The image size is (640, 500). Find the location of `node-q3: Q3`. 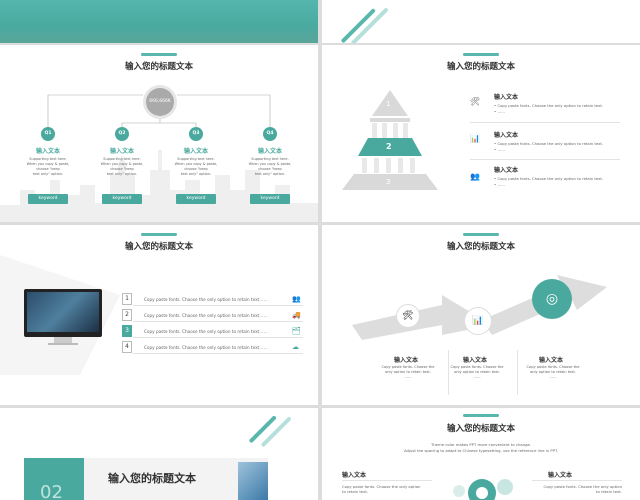

node-q3: Q3 is located at coordinates (196, 134).